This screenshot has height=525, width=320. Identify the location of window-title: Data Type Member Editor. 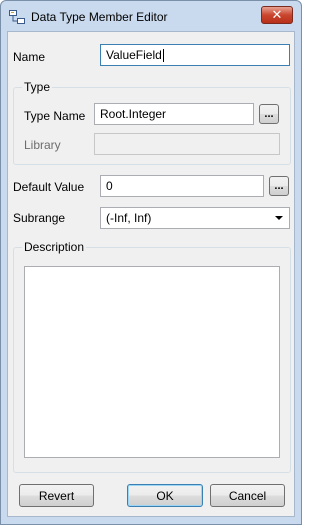
(99, 17).